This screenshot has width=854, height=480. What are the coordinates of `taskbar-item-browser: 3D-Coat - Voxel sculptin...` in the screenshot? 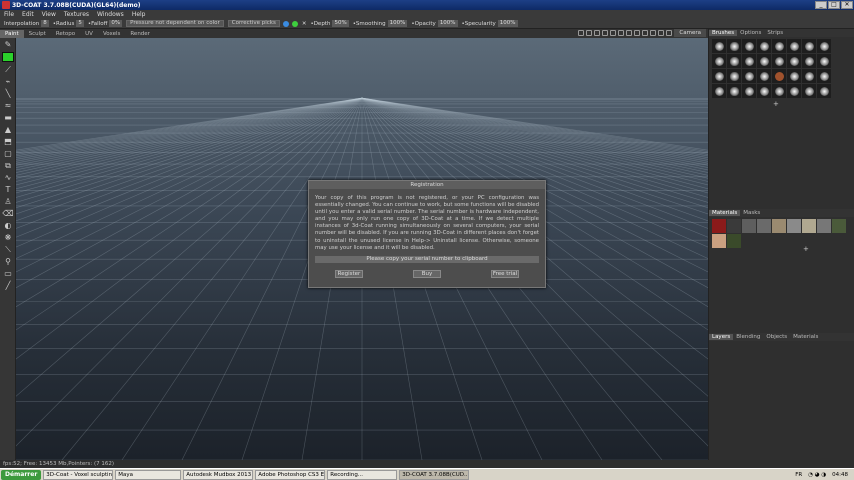 It's located at (78, 474).